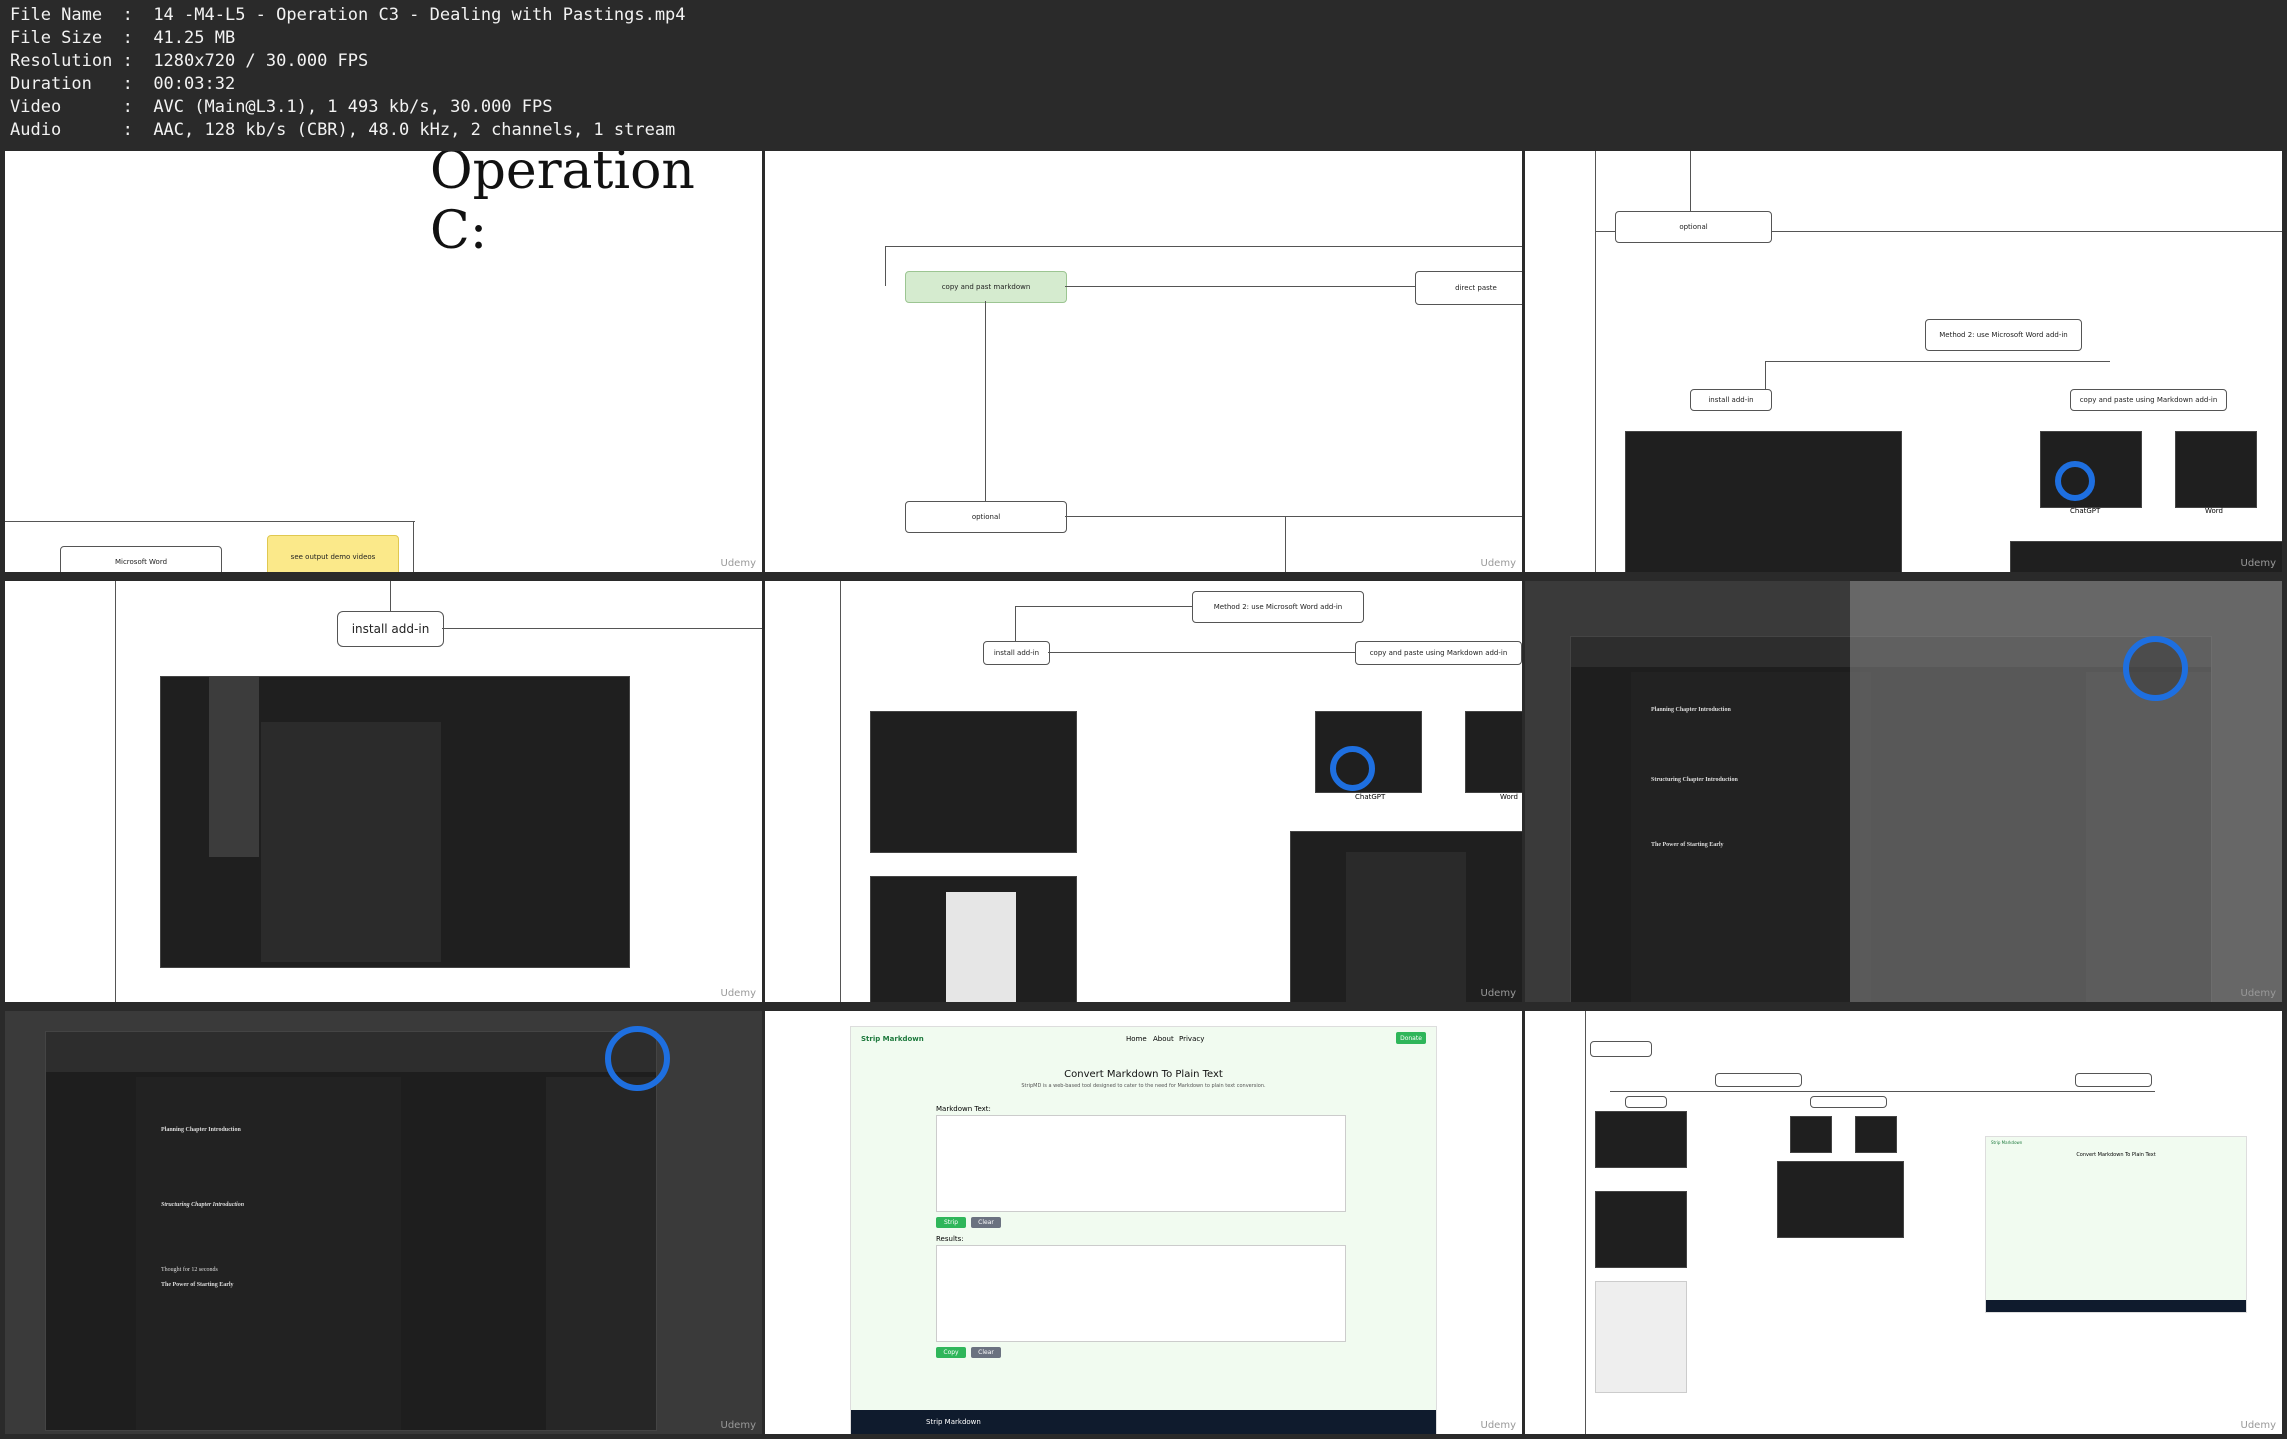 This screenshot has width=2287, height=1439. What do you see at coordinates (1811, 1134) in the screenshot?
I see `chatgpt-screenshot` at bounding box center [1811, 1134].